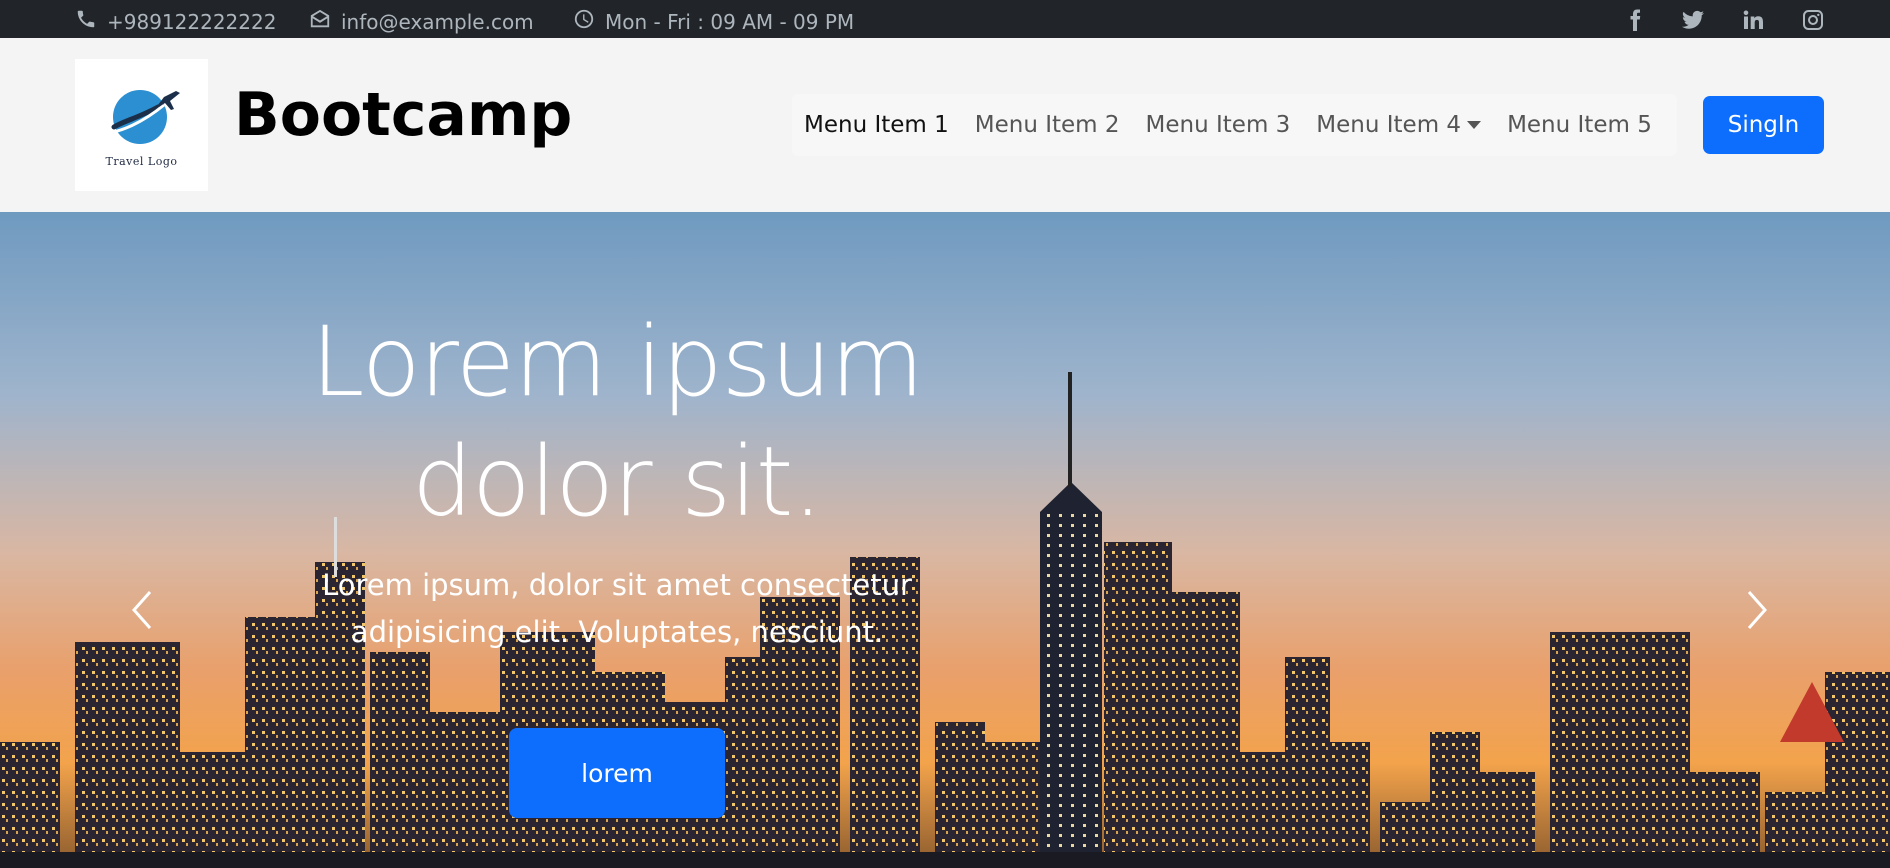  I want to click on envelope-icon, so click(320, 21).